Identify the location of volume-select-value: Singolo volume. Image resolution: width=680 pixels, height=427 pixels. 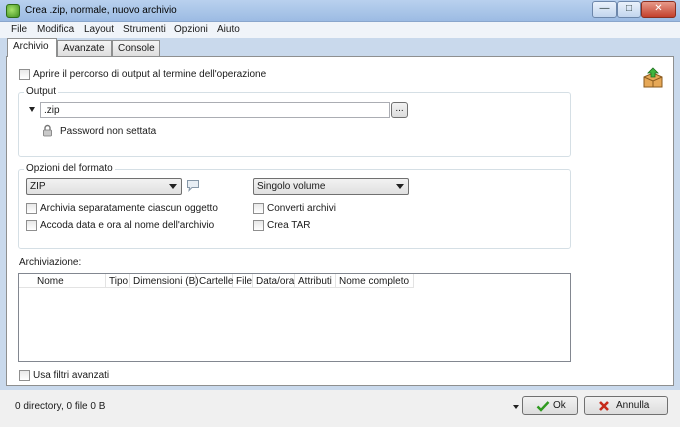
(291, 186).